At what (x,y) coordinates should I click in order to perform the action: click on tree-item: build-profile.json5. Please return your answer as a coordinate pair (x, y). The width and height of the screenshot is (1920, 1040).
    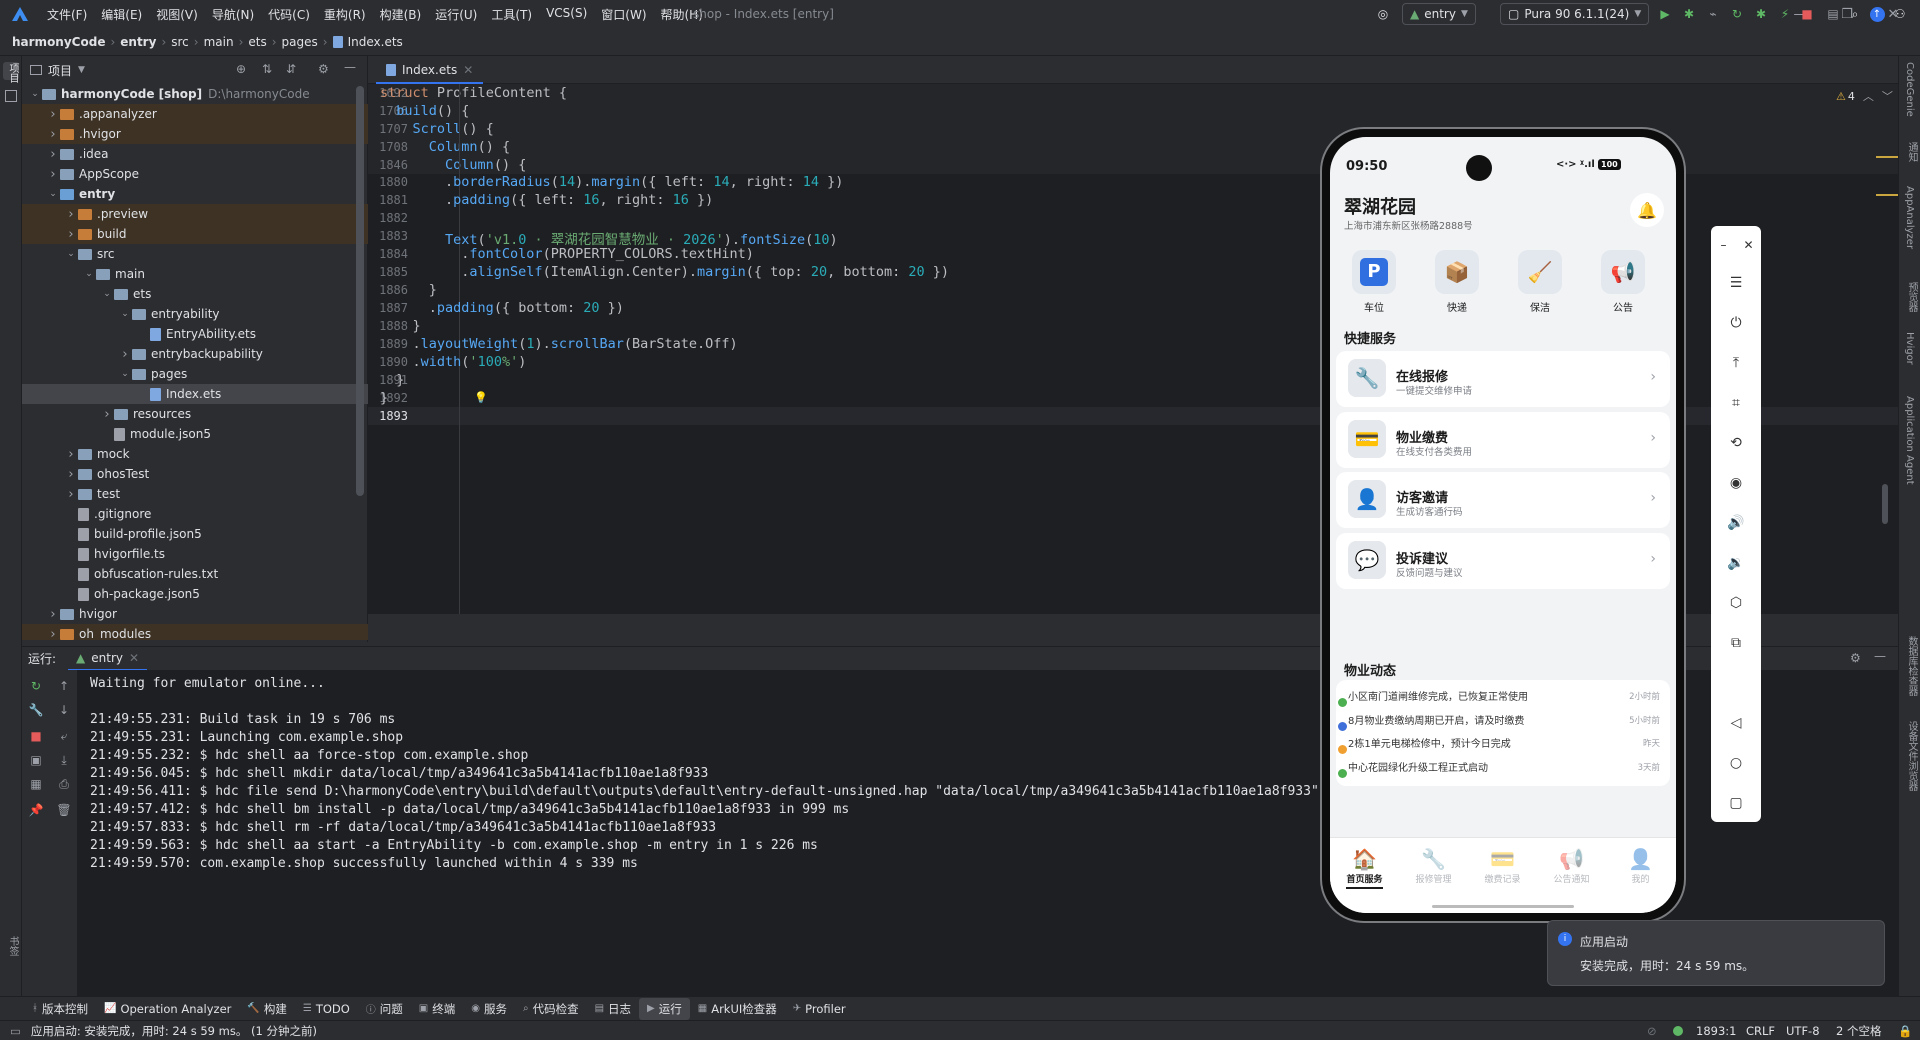
    Looking at the image, I should click on (195, 534).